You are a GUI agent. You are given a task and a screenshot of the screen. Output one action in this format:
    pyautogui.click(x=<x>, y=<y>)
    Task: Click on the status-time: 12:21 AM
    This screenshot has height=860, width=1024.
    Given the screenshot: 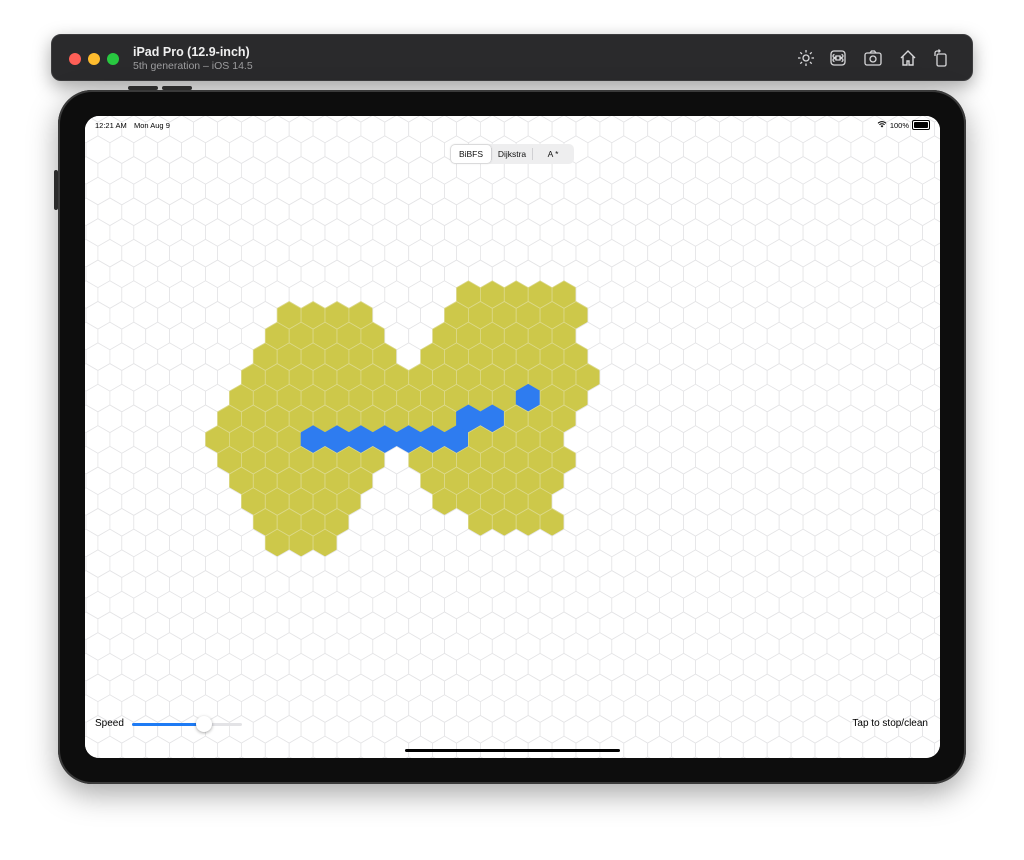 What is the action you would take?
    pyautogui.click(x=111, y=125)
    